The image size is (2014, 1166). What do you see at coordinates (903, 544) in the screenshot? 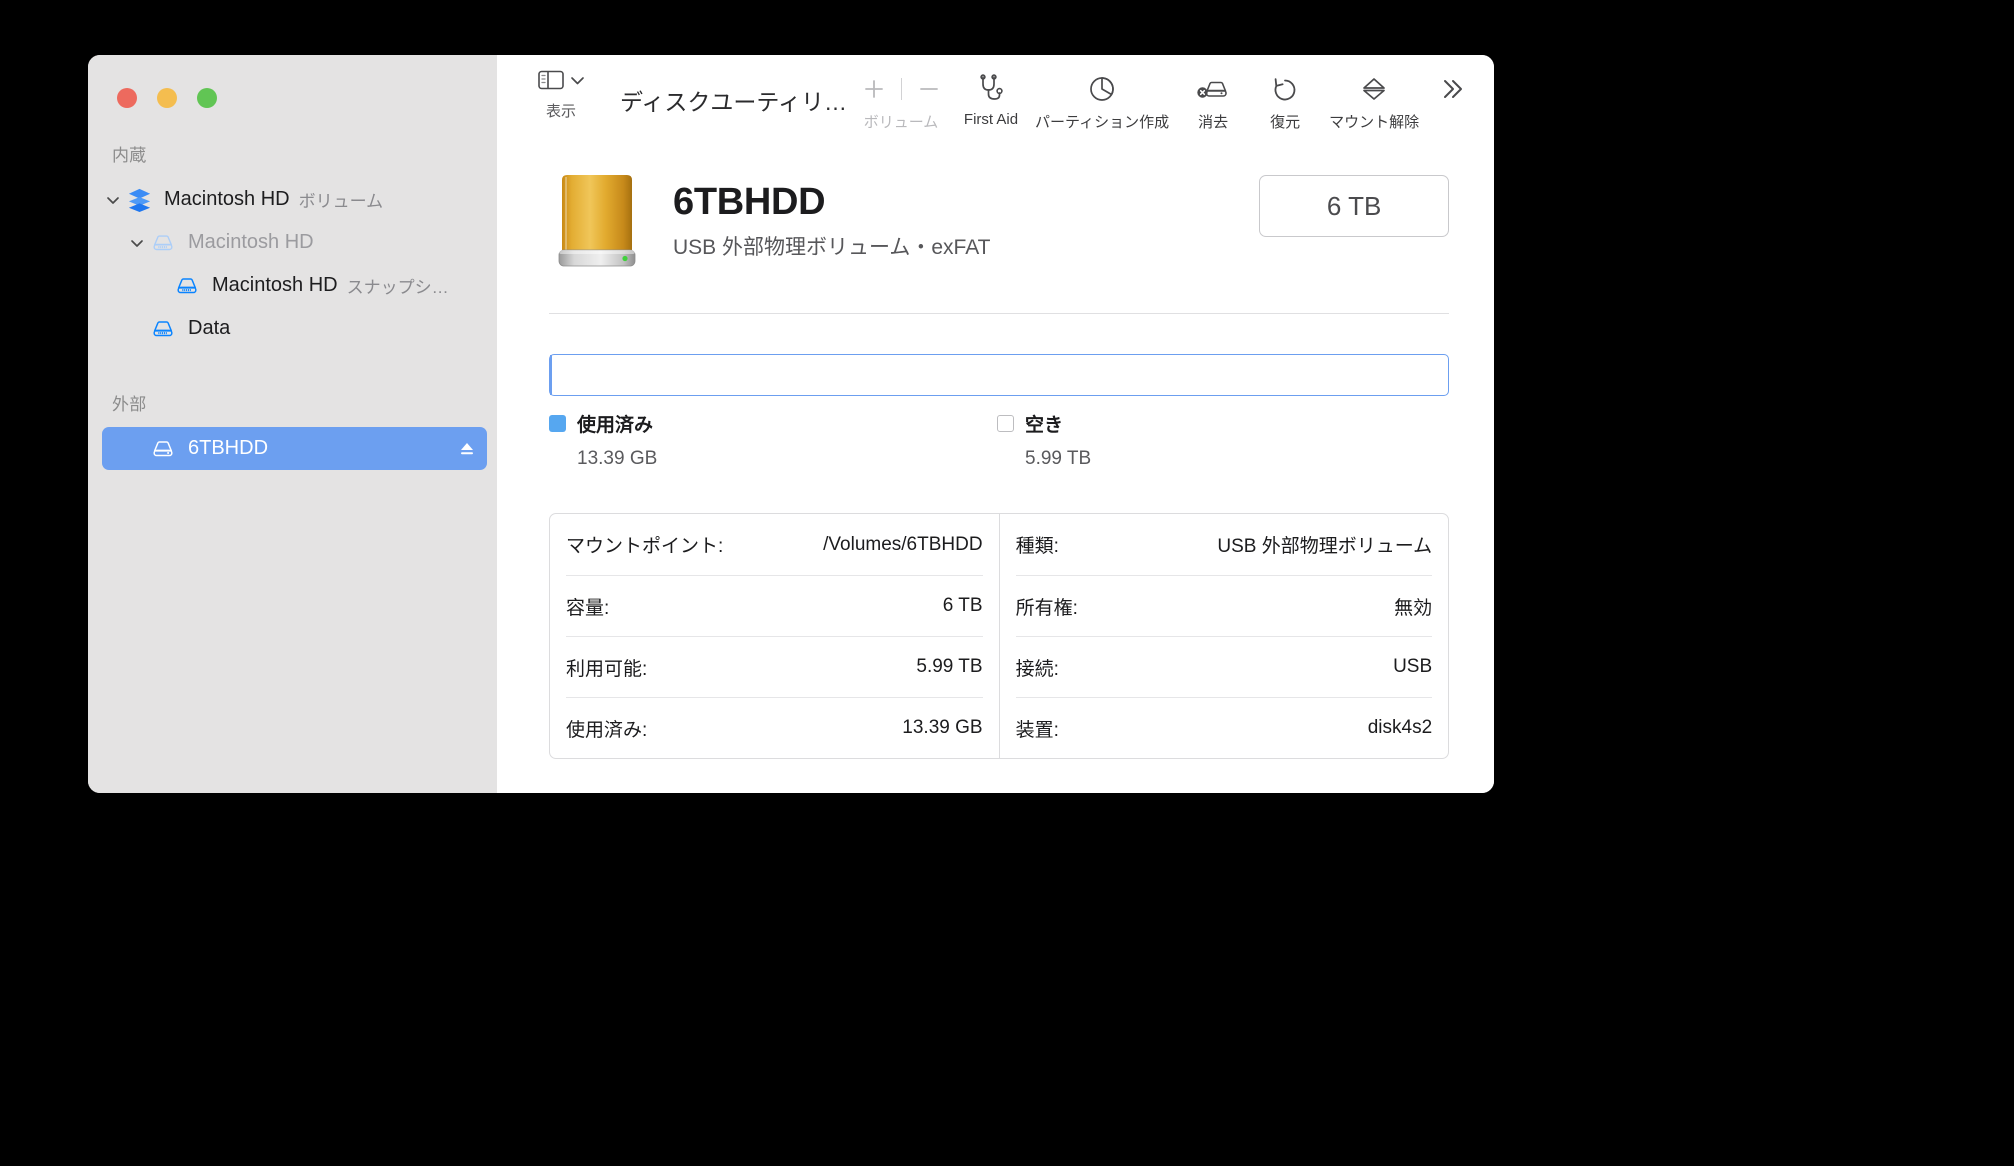
I see `info-value: /Volumes/6TBHDD` at bounding box center [903, 544].